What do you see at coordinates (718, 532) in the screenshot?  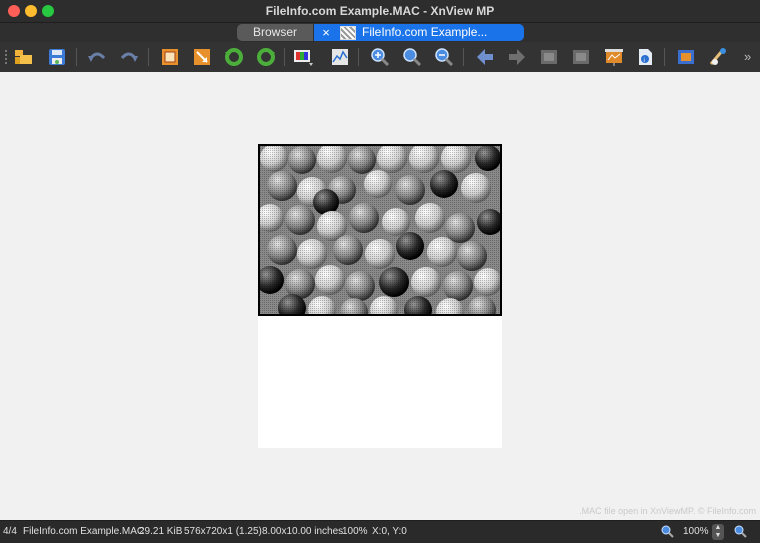 I see `zoom-stepper: ▲ ▼` at bounding box center [718, 532].